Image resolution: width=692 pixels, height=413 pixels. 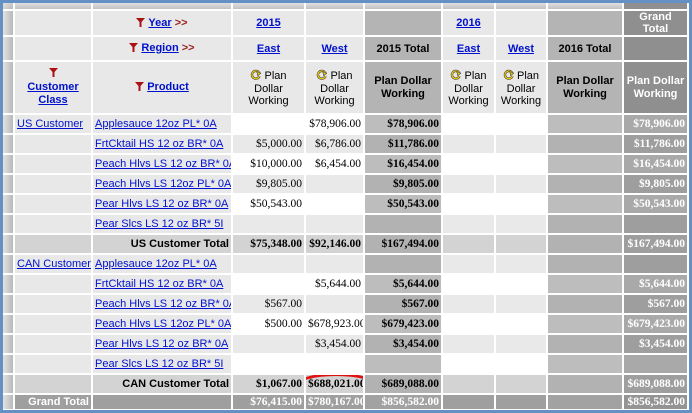 I want to click on year-field-cell: Year >>, so click(x=163, y=24).